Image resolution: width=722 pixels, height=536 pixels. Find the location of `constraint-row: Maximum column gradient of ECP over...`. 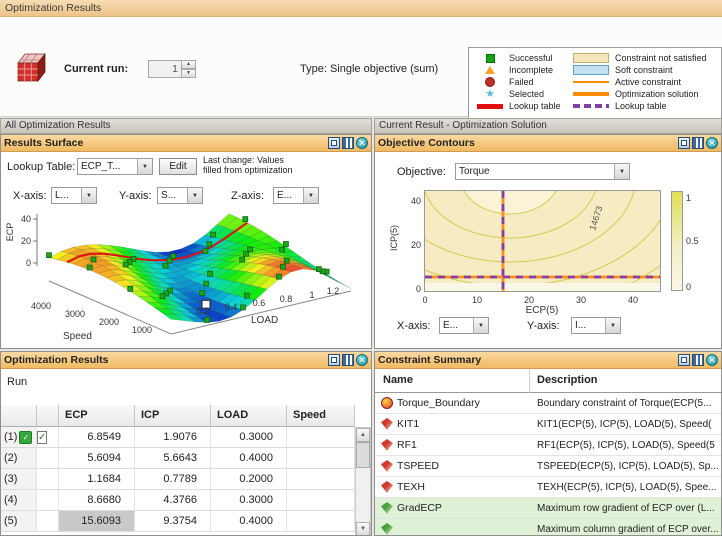

constraint-row: Maximum column gradient of ECP over... is located at coordinates (548, 527).